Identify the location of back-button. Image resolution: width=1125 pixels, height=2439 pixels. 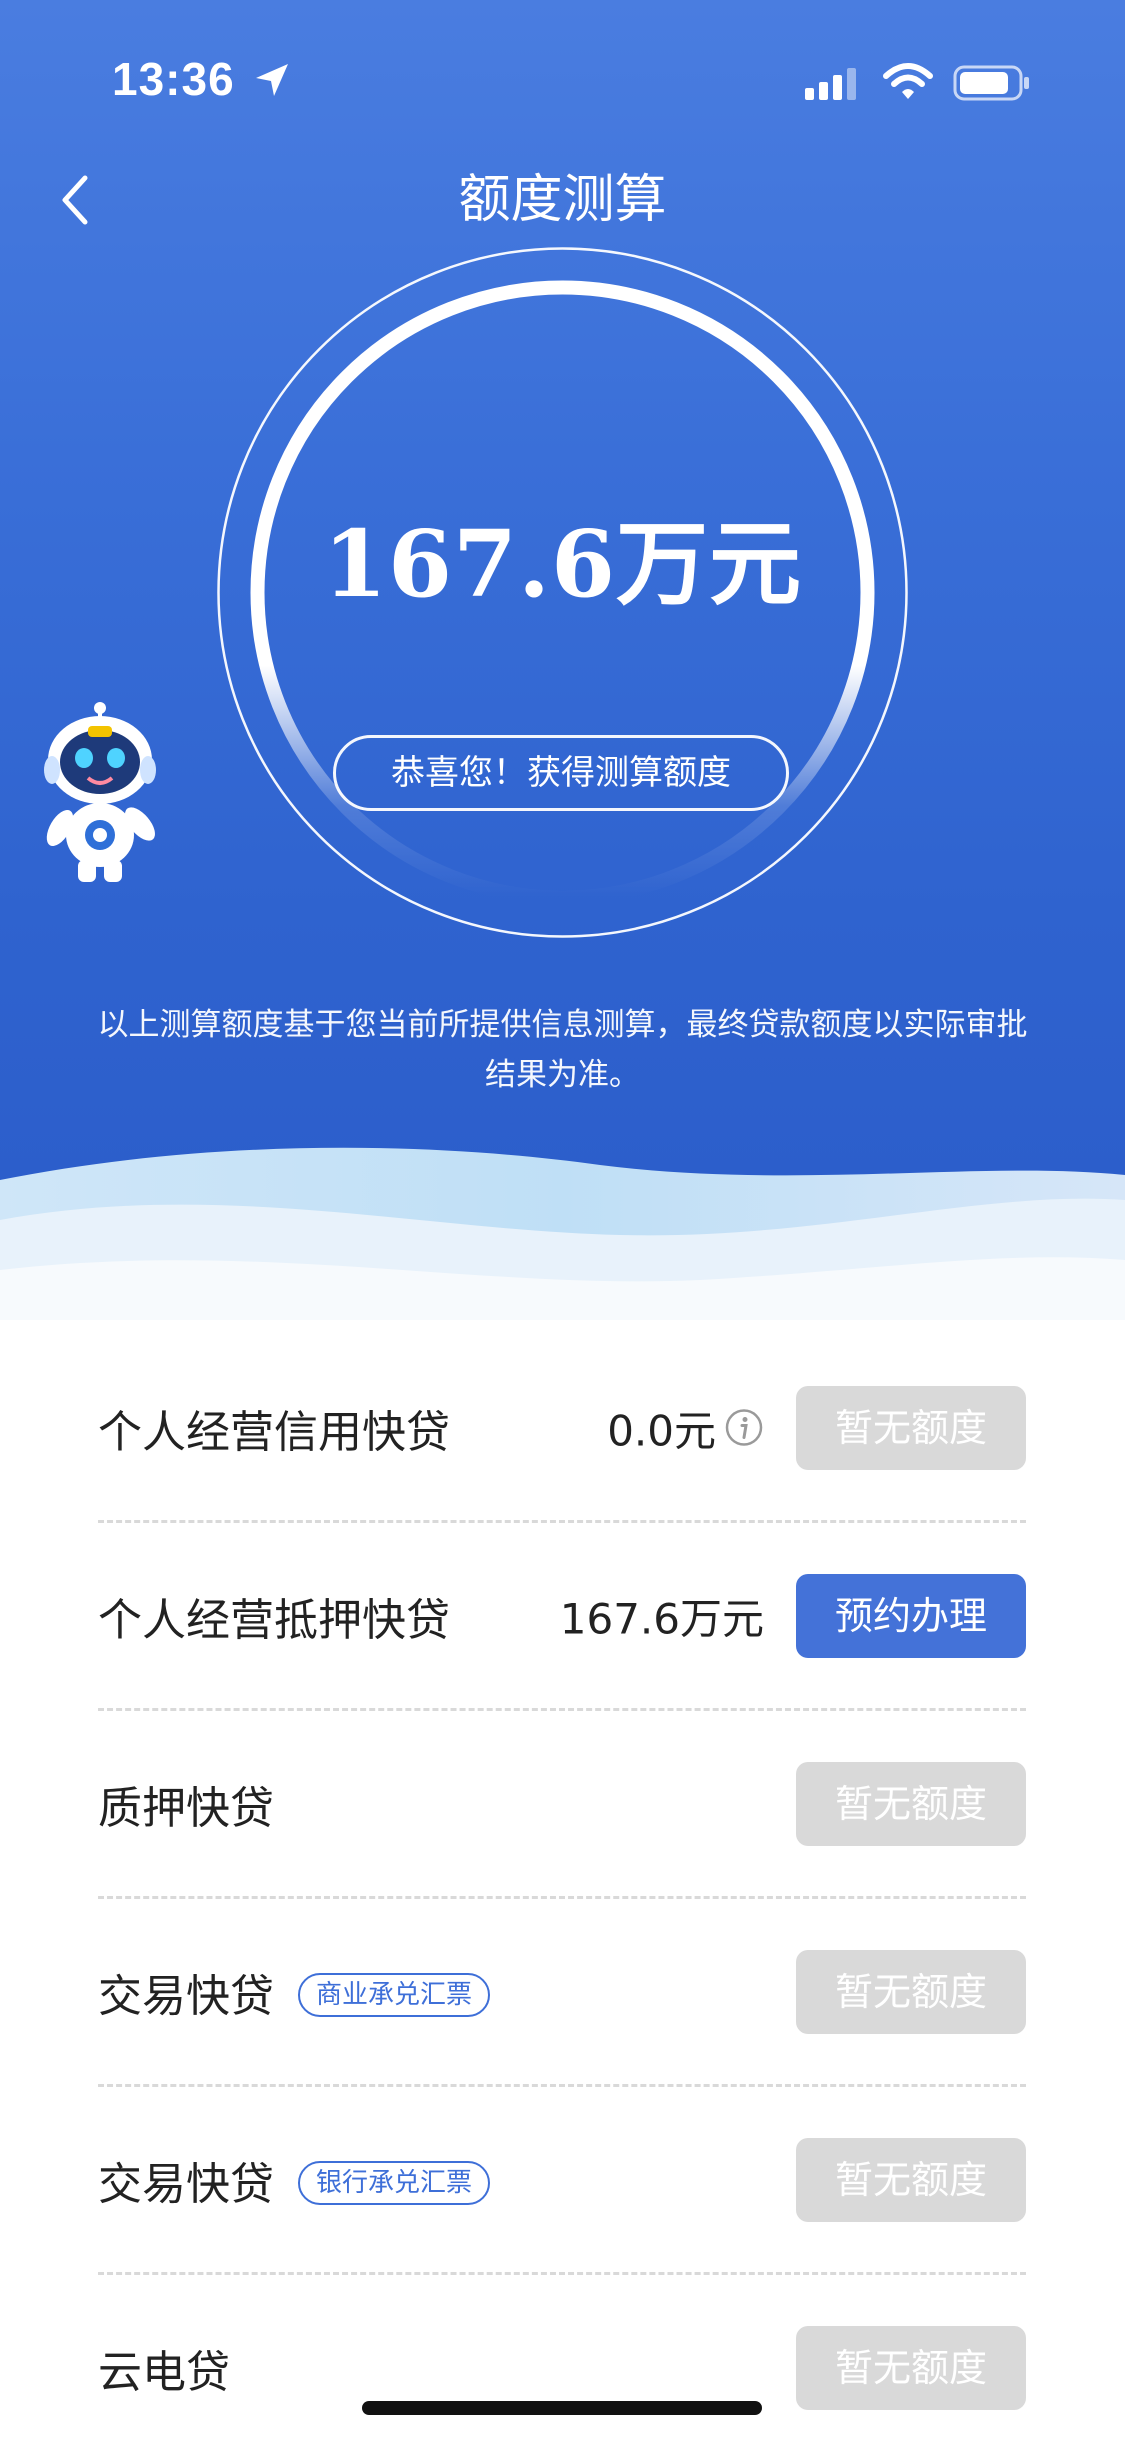
(75, 200).